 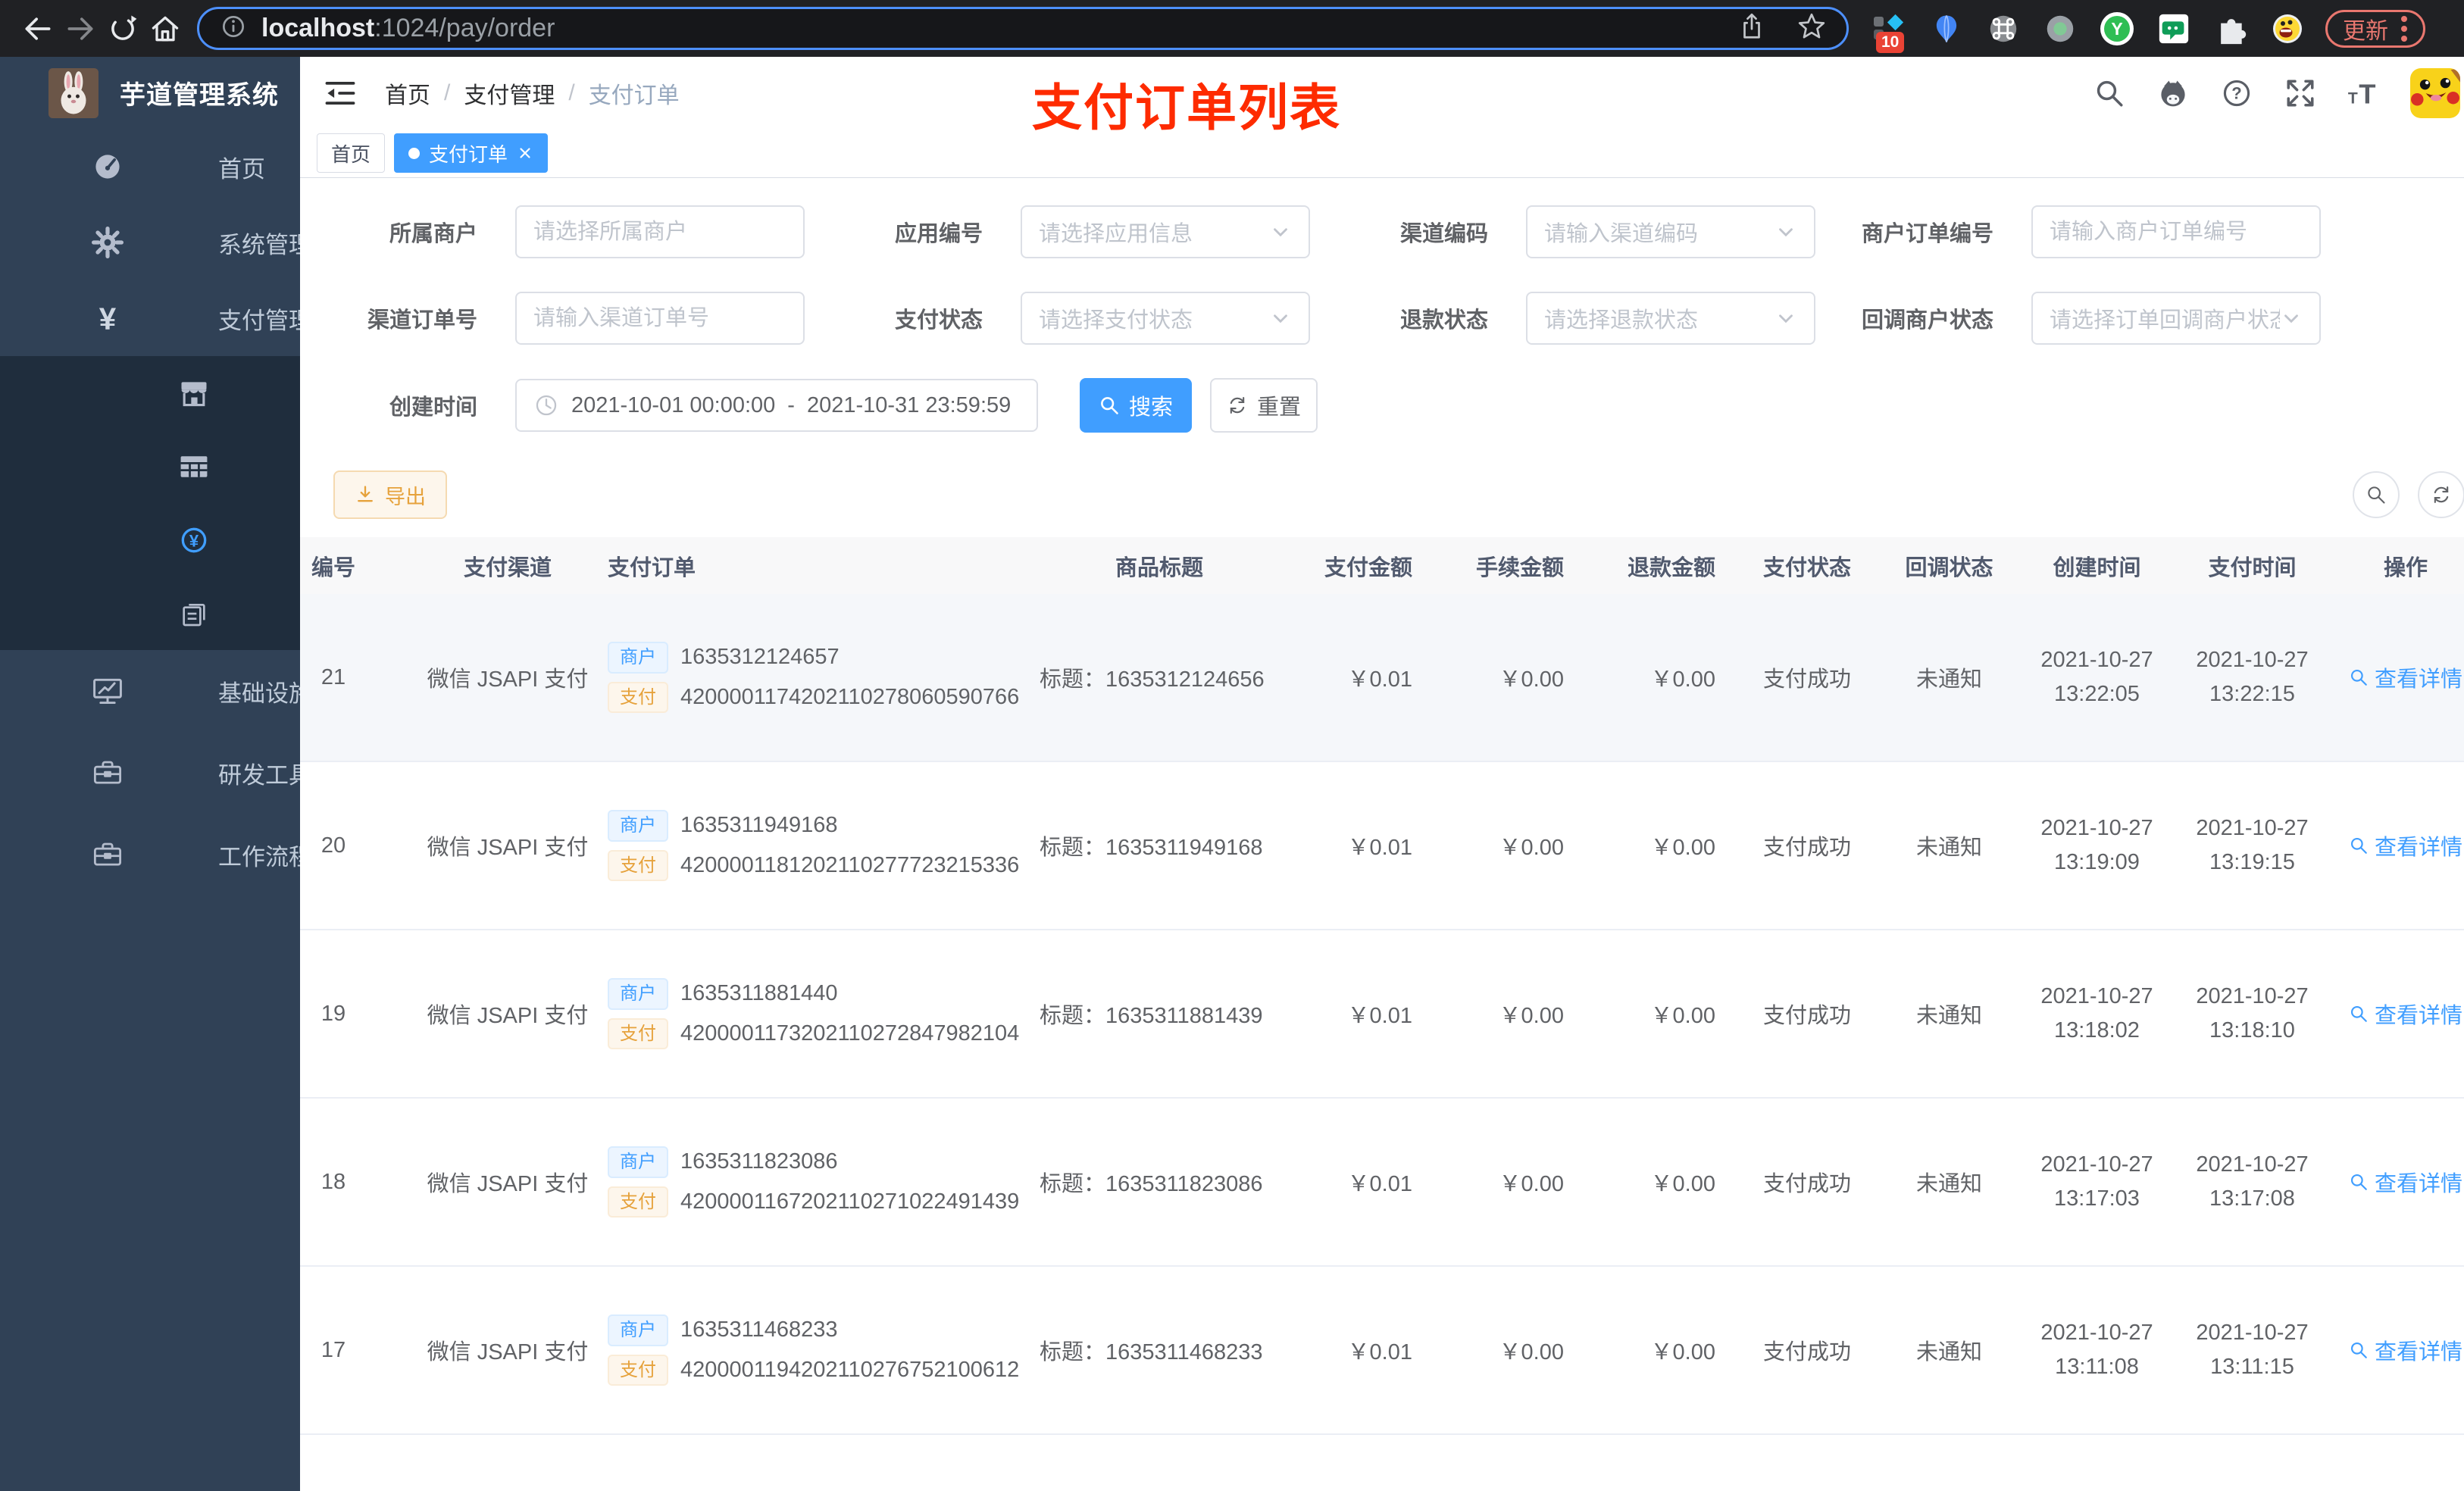 What do you see at coordinates (1948, 848) in the screenshot?
I see `cell-notify-status: 未通知` at bounding box center [1948, 848].